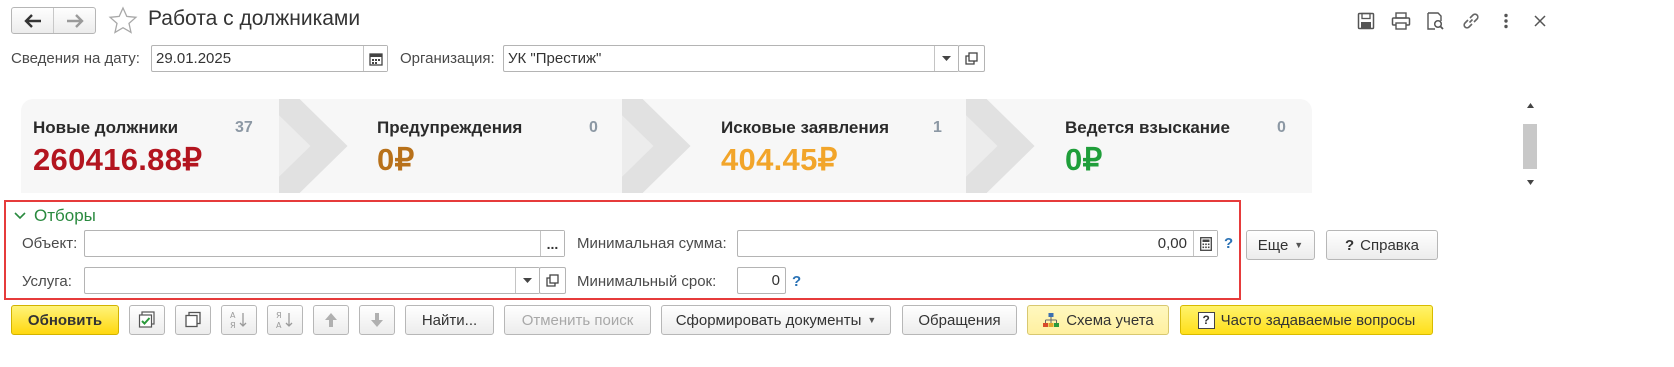 This screenshot has height=367, width=1674. I want to click on stage-collection: Ведется взыскание 0 0₽, so click(1185, 150).